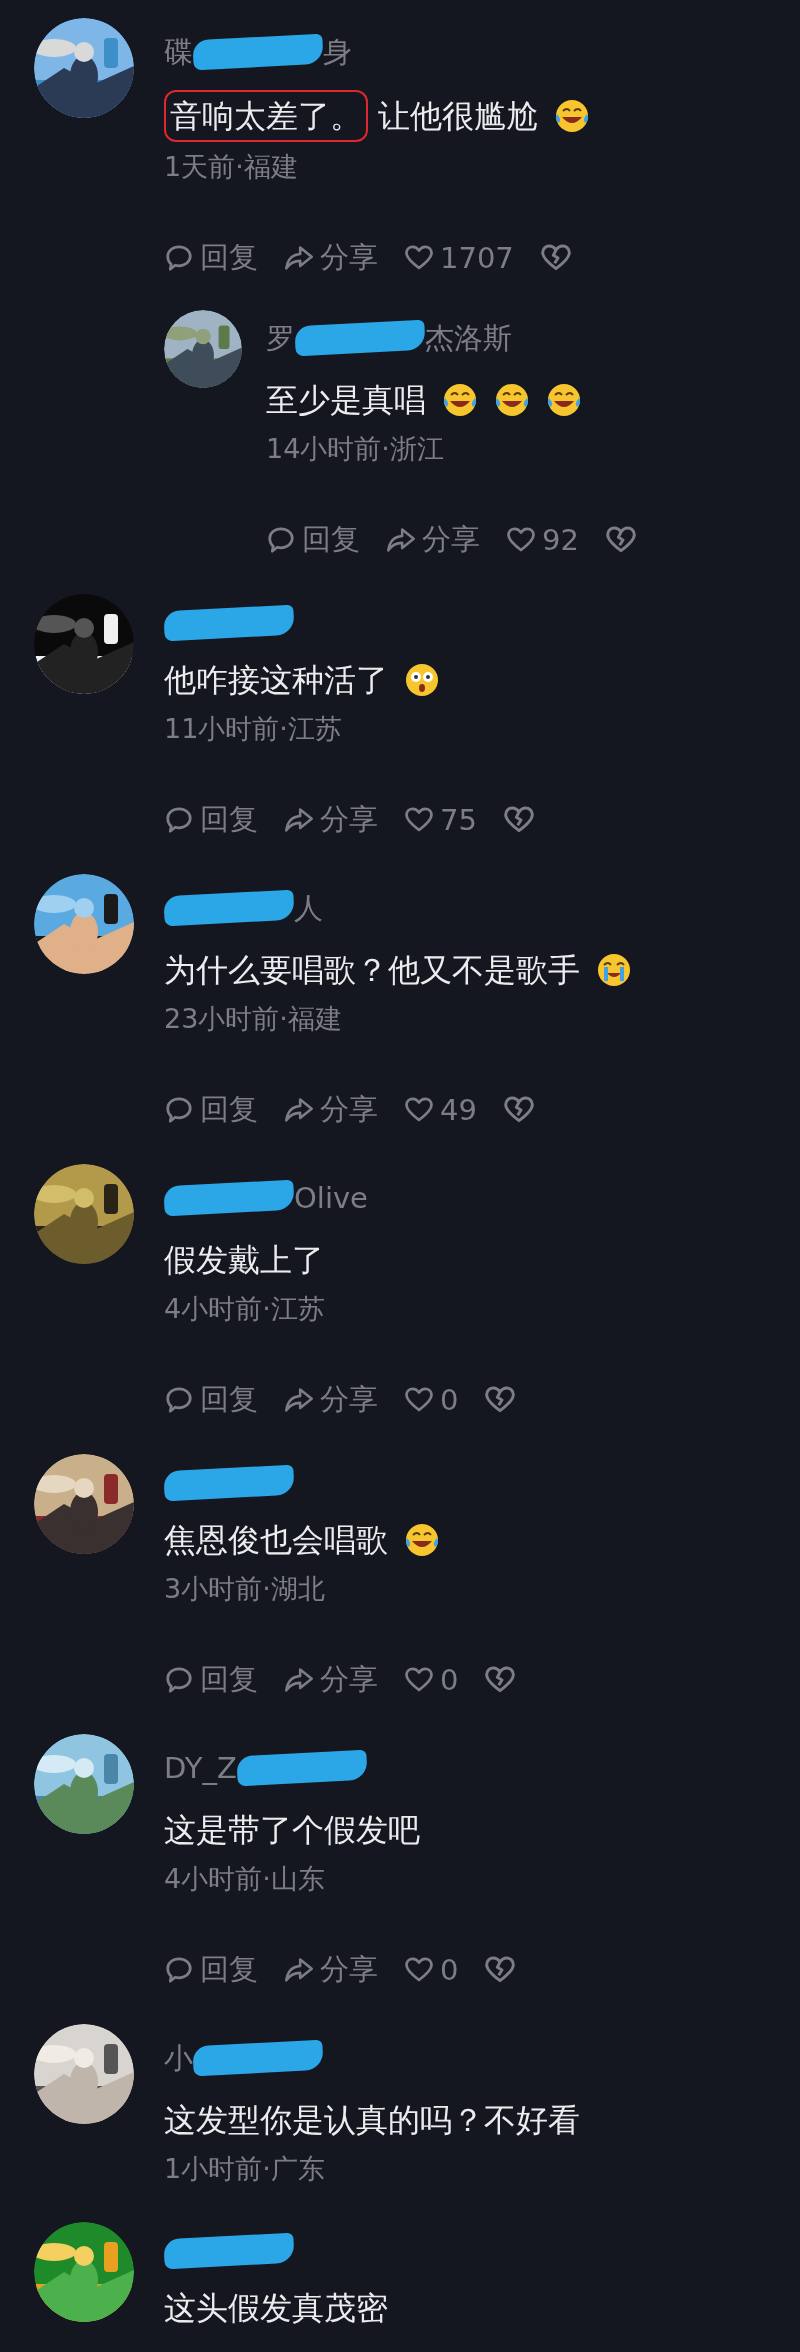  I want to click on comment-text: 这是带了个假发吧, so click(292, 1830).